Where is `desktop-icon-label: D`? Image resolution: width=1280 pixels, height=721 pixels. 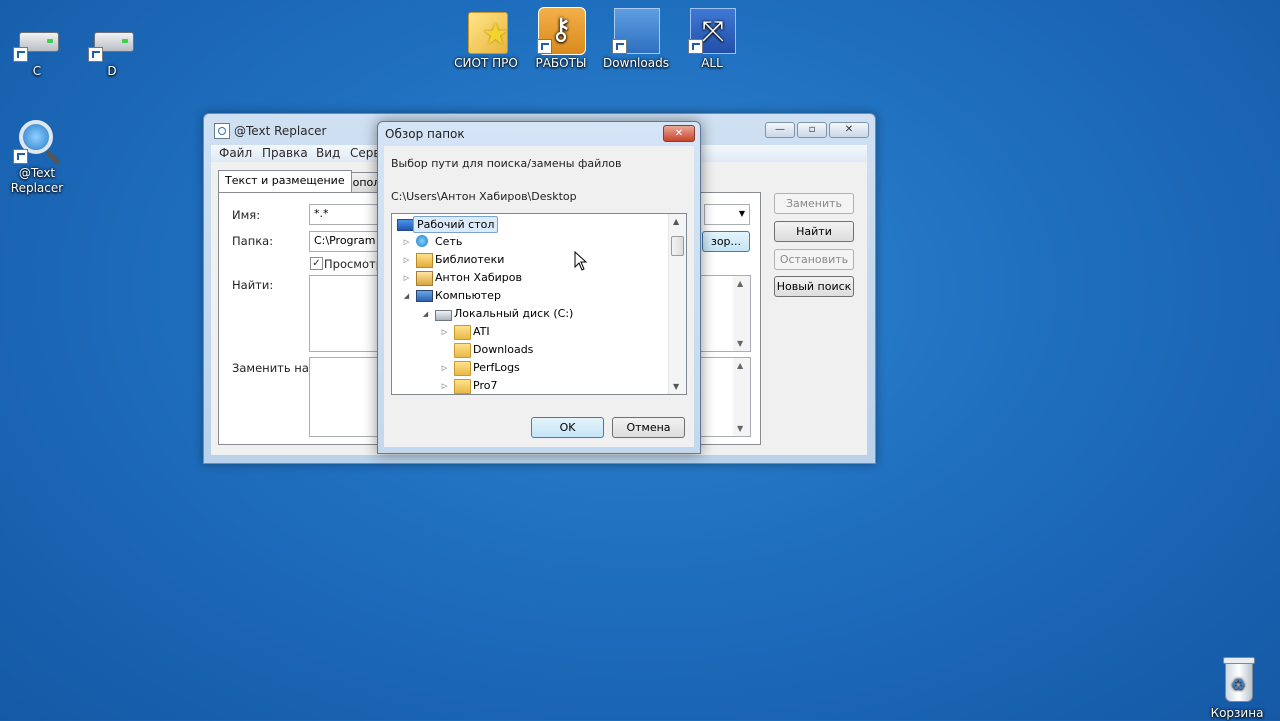 desktop-icon-label: D is located at coordinates (112, 71).